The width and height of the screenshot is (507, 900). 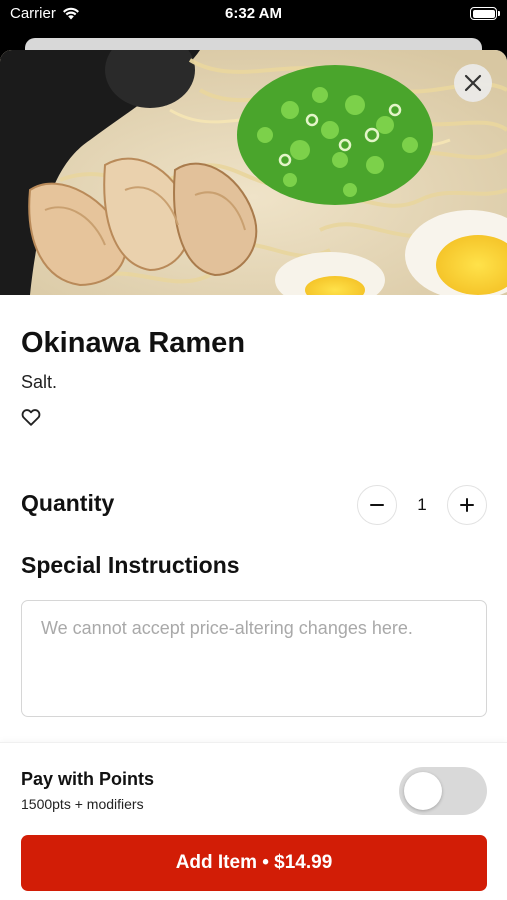 What do you see at coordinates (423, 791) in the screenshot?
I see `toggle-knob` at bounding box center [423, 791].